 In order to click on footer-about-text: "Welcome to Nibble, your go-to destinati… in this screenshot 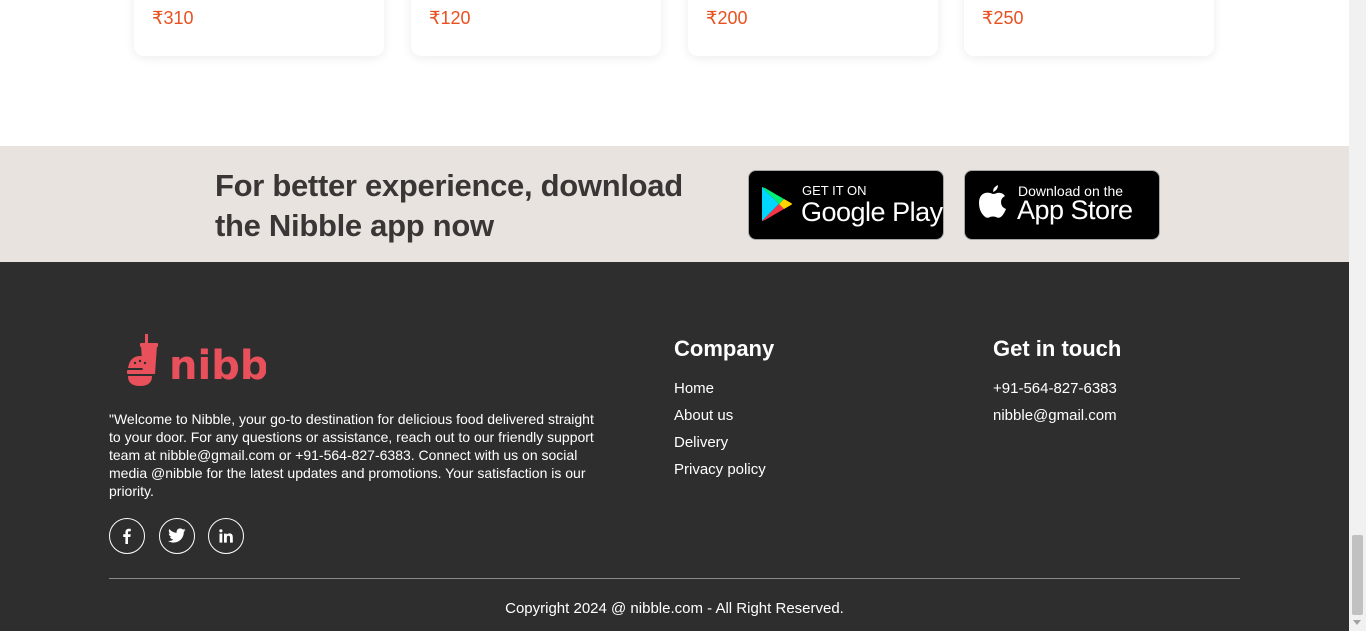, I will do `click(351, 455)`.